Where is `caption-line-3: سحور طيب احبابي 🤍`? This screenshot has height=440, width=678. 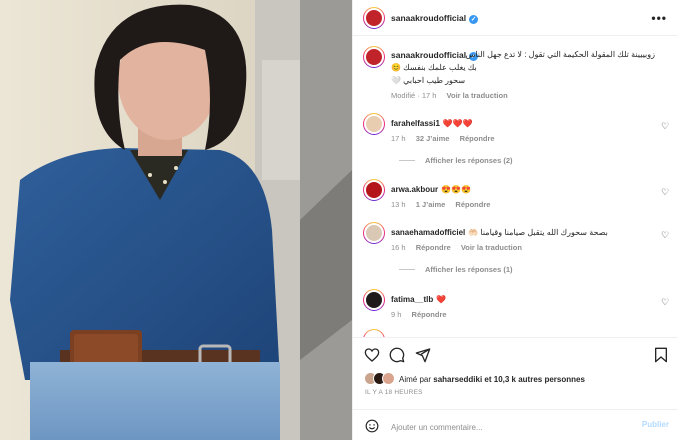
caption-line-3: سحور طيب احبابي 🤍 is located at coordinates (428, 80).